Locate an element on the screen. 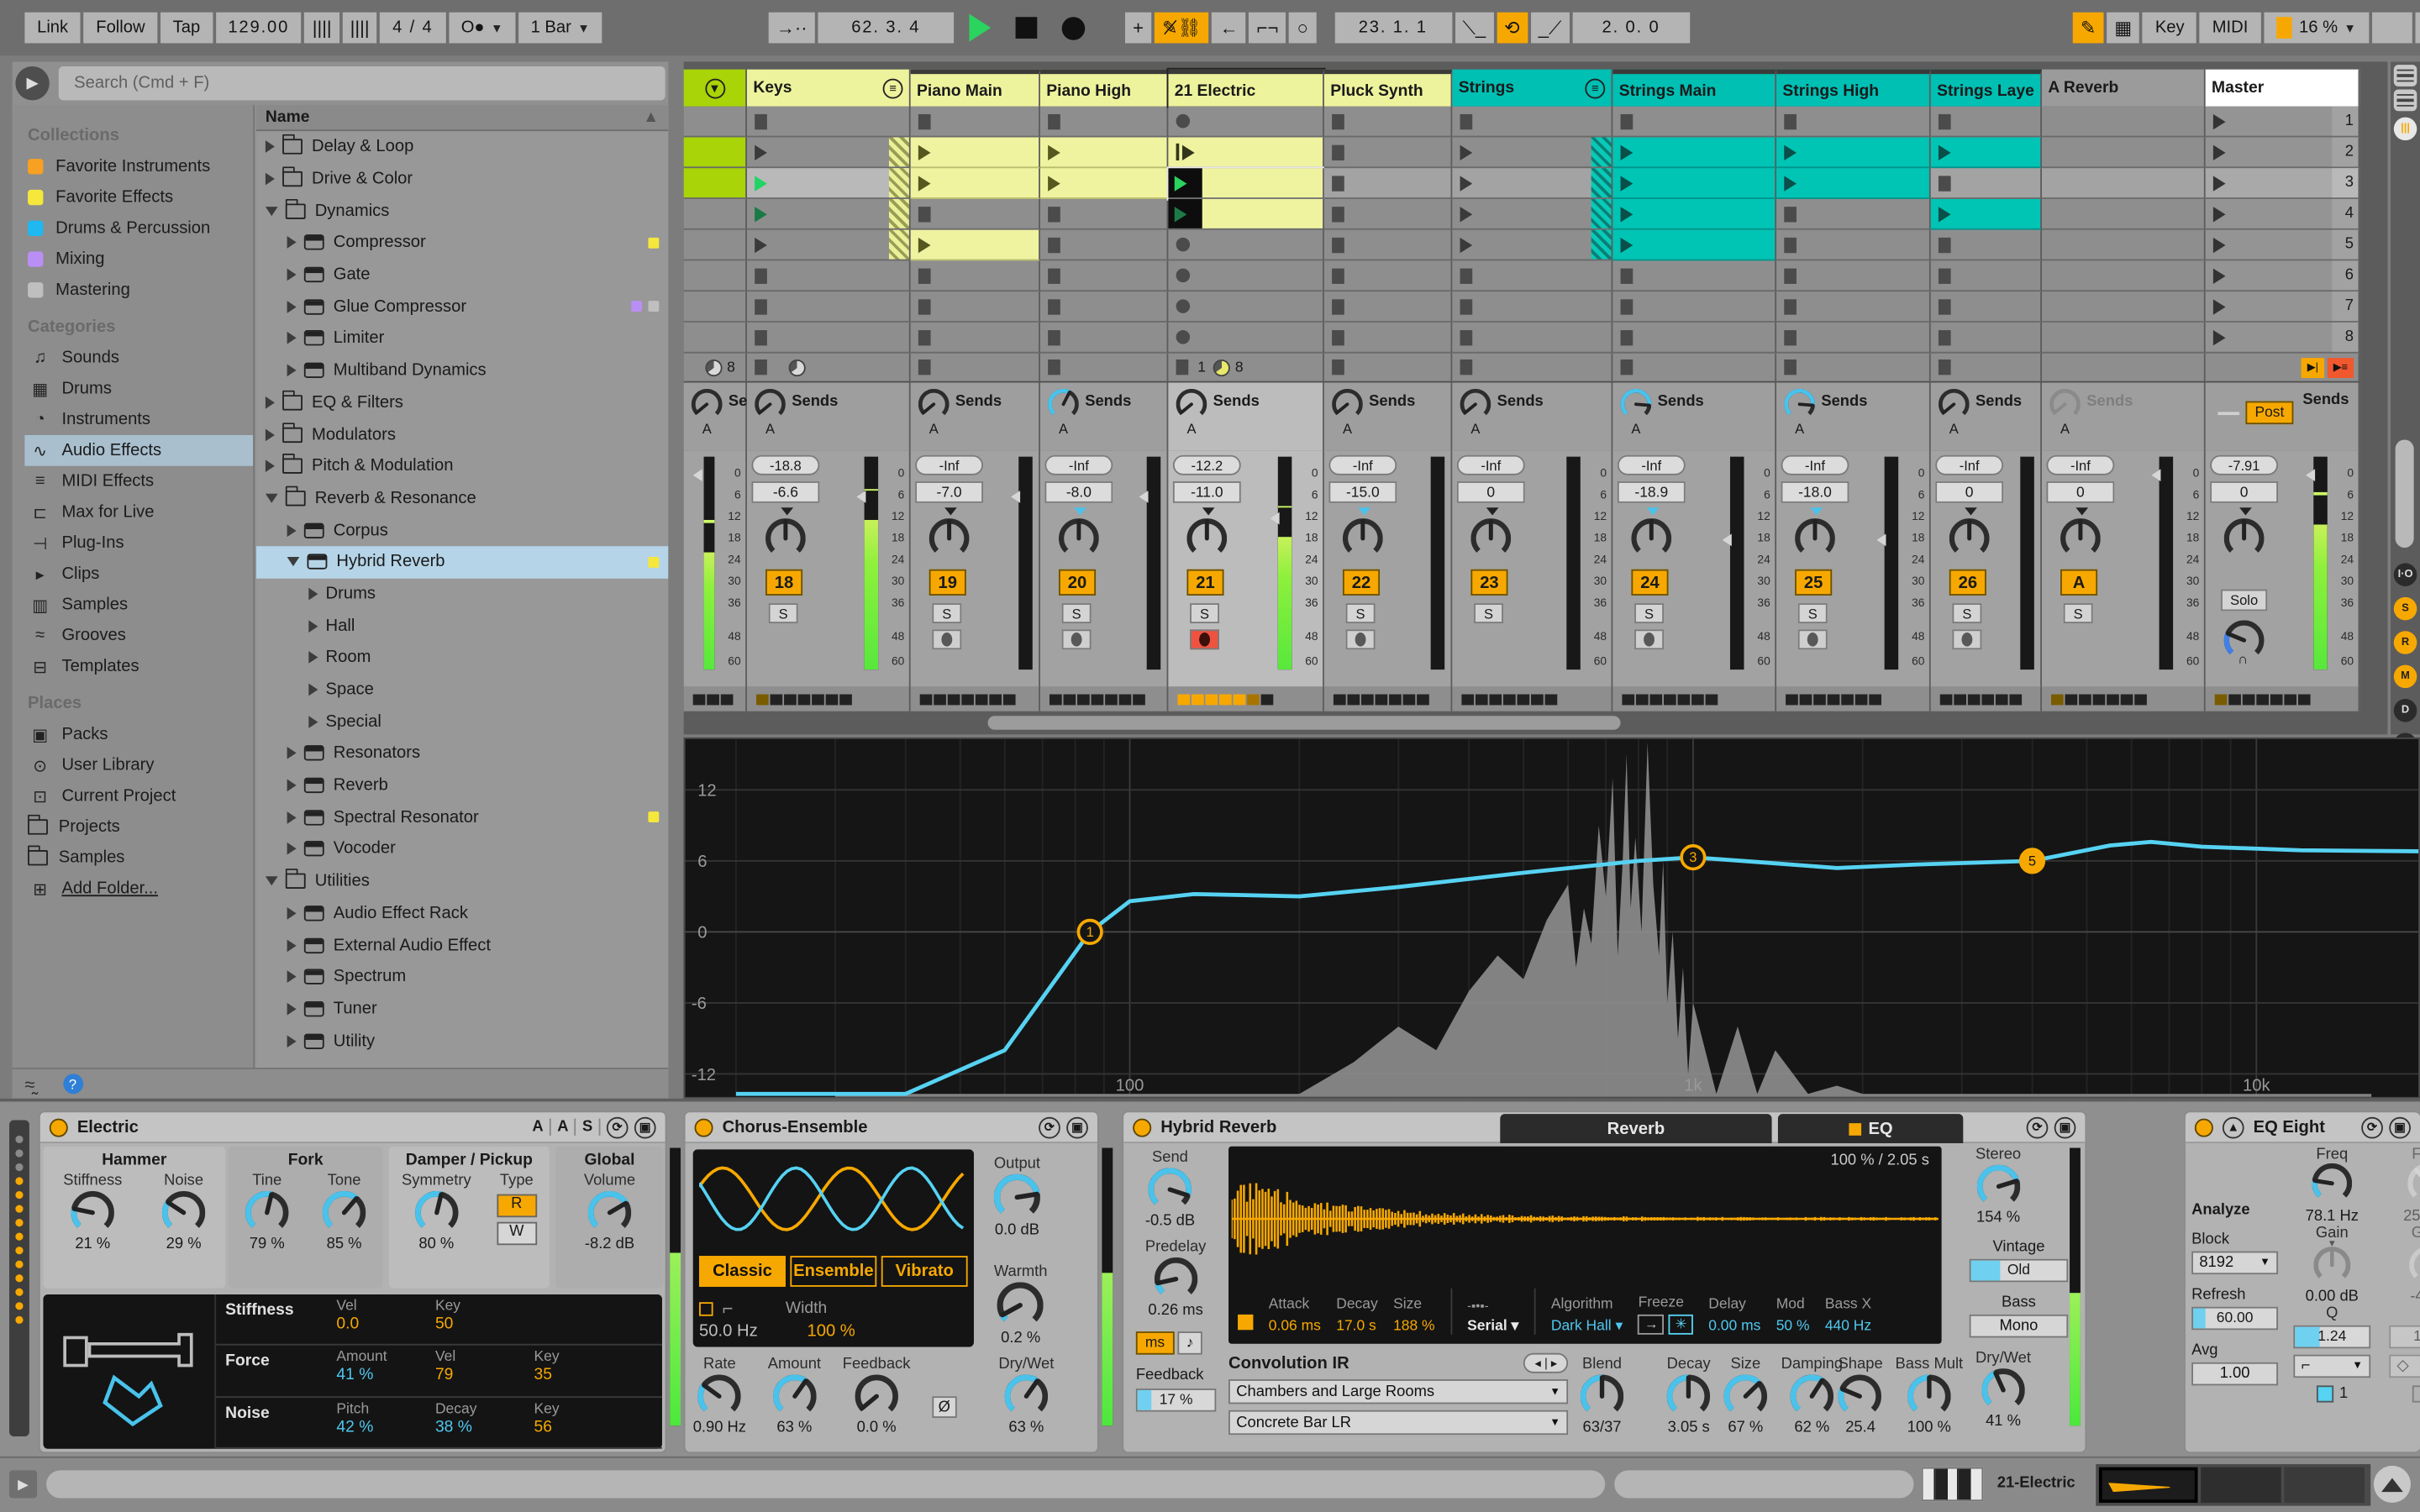 This screenshot has height=1512, width=2420. track-header: Strings Main is located at coordinates (1694, 88).